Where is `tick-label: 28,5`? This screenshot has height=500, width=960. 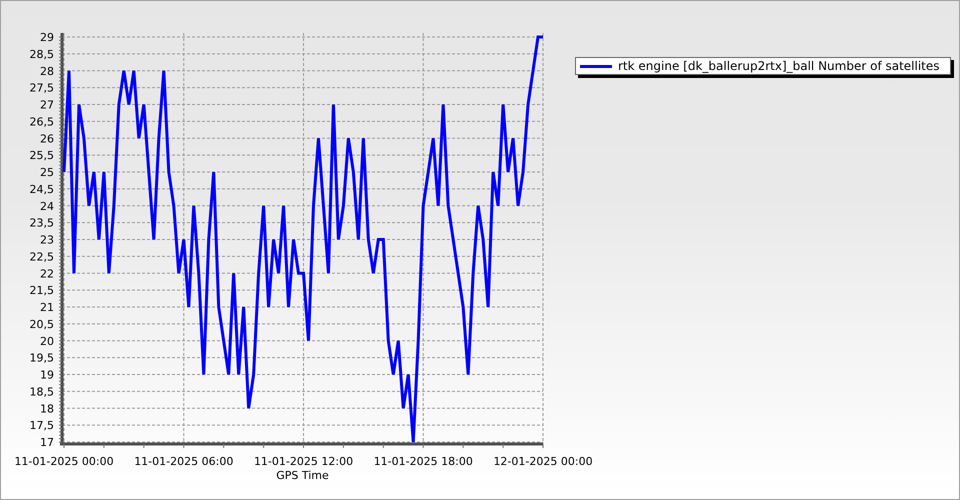
tick-label: 28,5 is located at coordinates (42, 54).